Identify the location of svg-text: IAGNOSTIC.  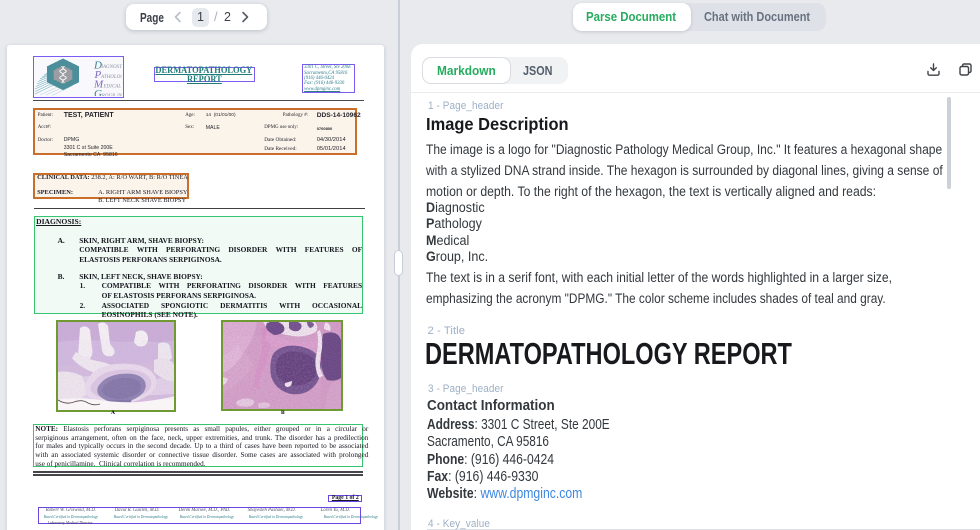
(111, 67).